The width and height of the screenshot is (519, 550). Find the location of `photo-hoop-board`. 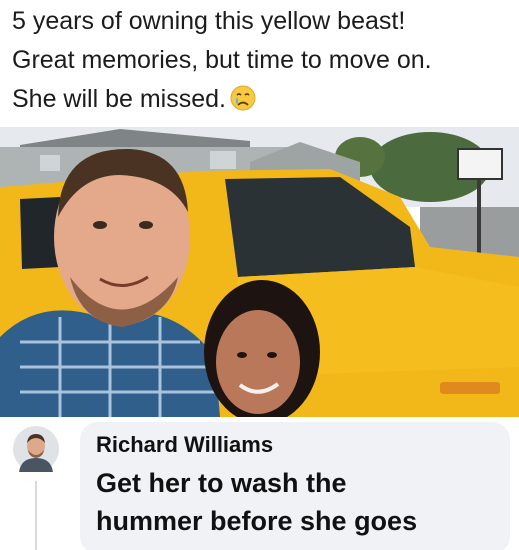

photo-hoop-board is located at coordinates (480, 164).